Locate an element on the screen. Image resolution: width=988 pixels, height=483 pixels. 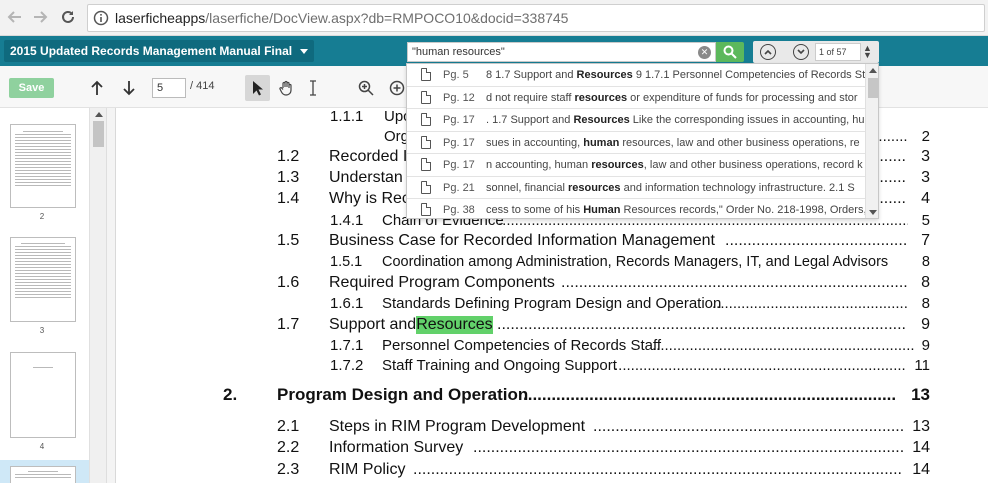
page-number-input: 5 is located at coordinates (169, 88).